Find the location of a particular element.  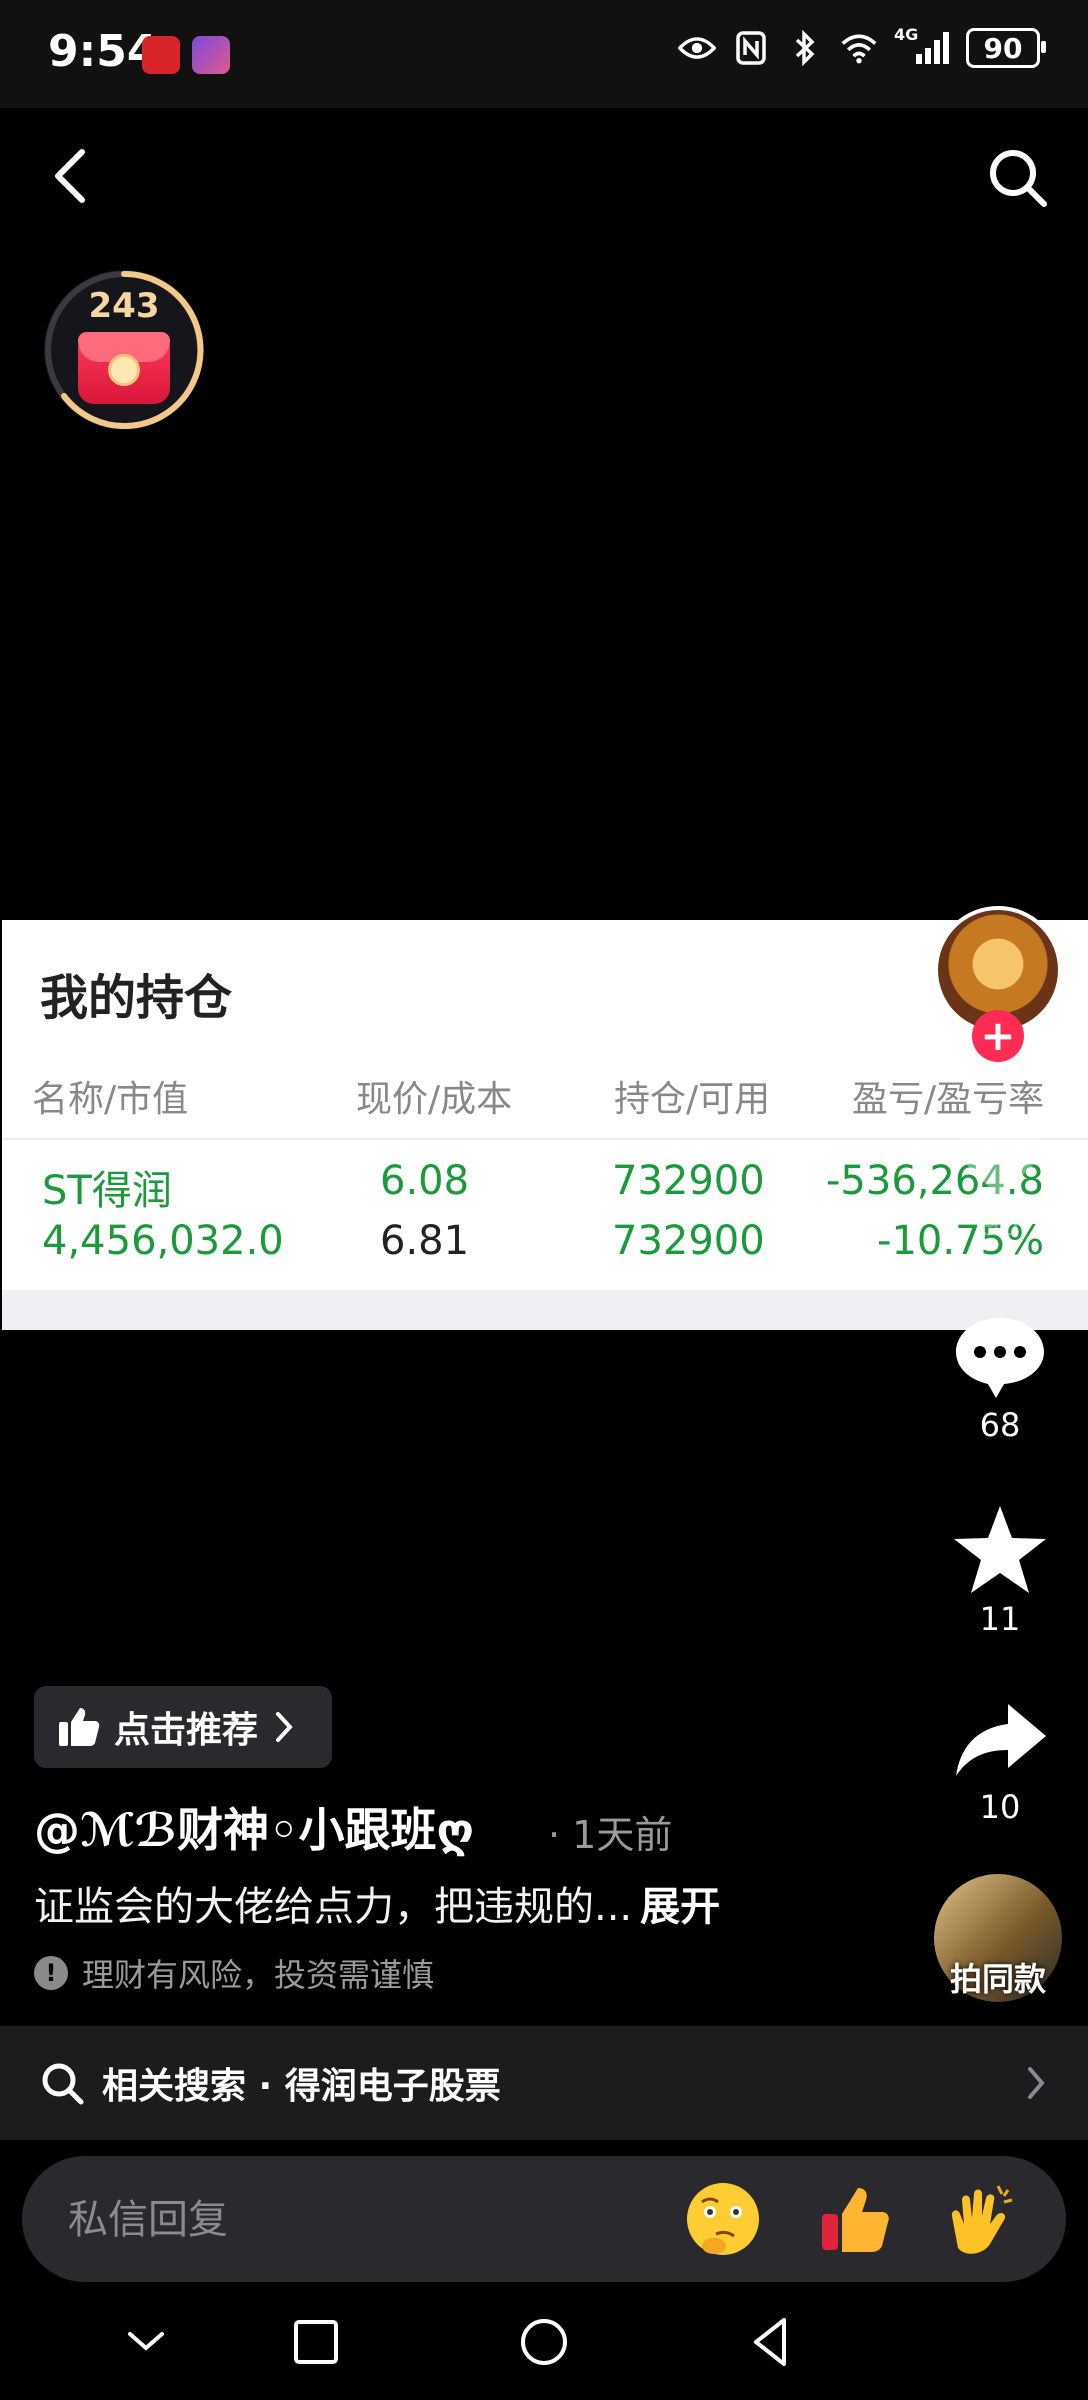

risk-notice: ! 理财有风险，投资需谨慎 is located at coordinates (234, 1973).